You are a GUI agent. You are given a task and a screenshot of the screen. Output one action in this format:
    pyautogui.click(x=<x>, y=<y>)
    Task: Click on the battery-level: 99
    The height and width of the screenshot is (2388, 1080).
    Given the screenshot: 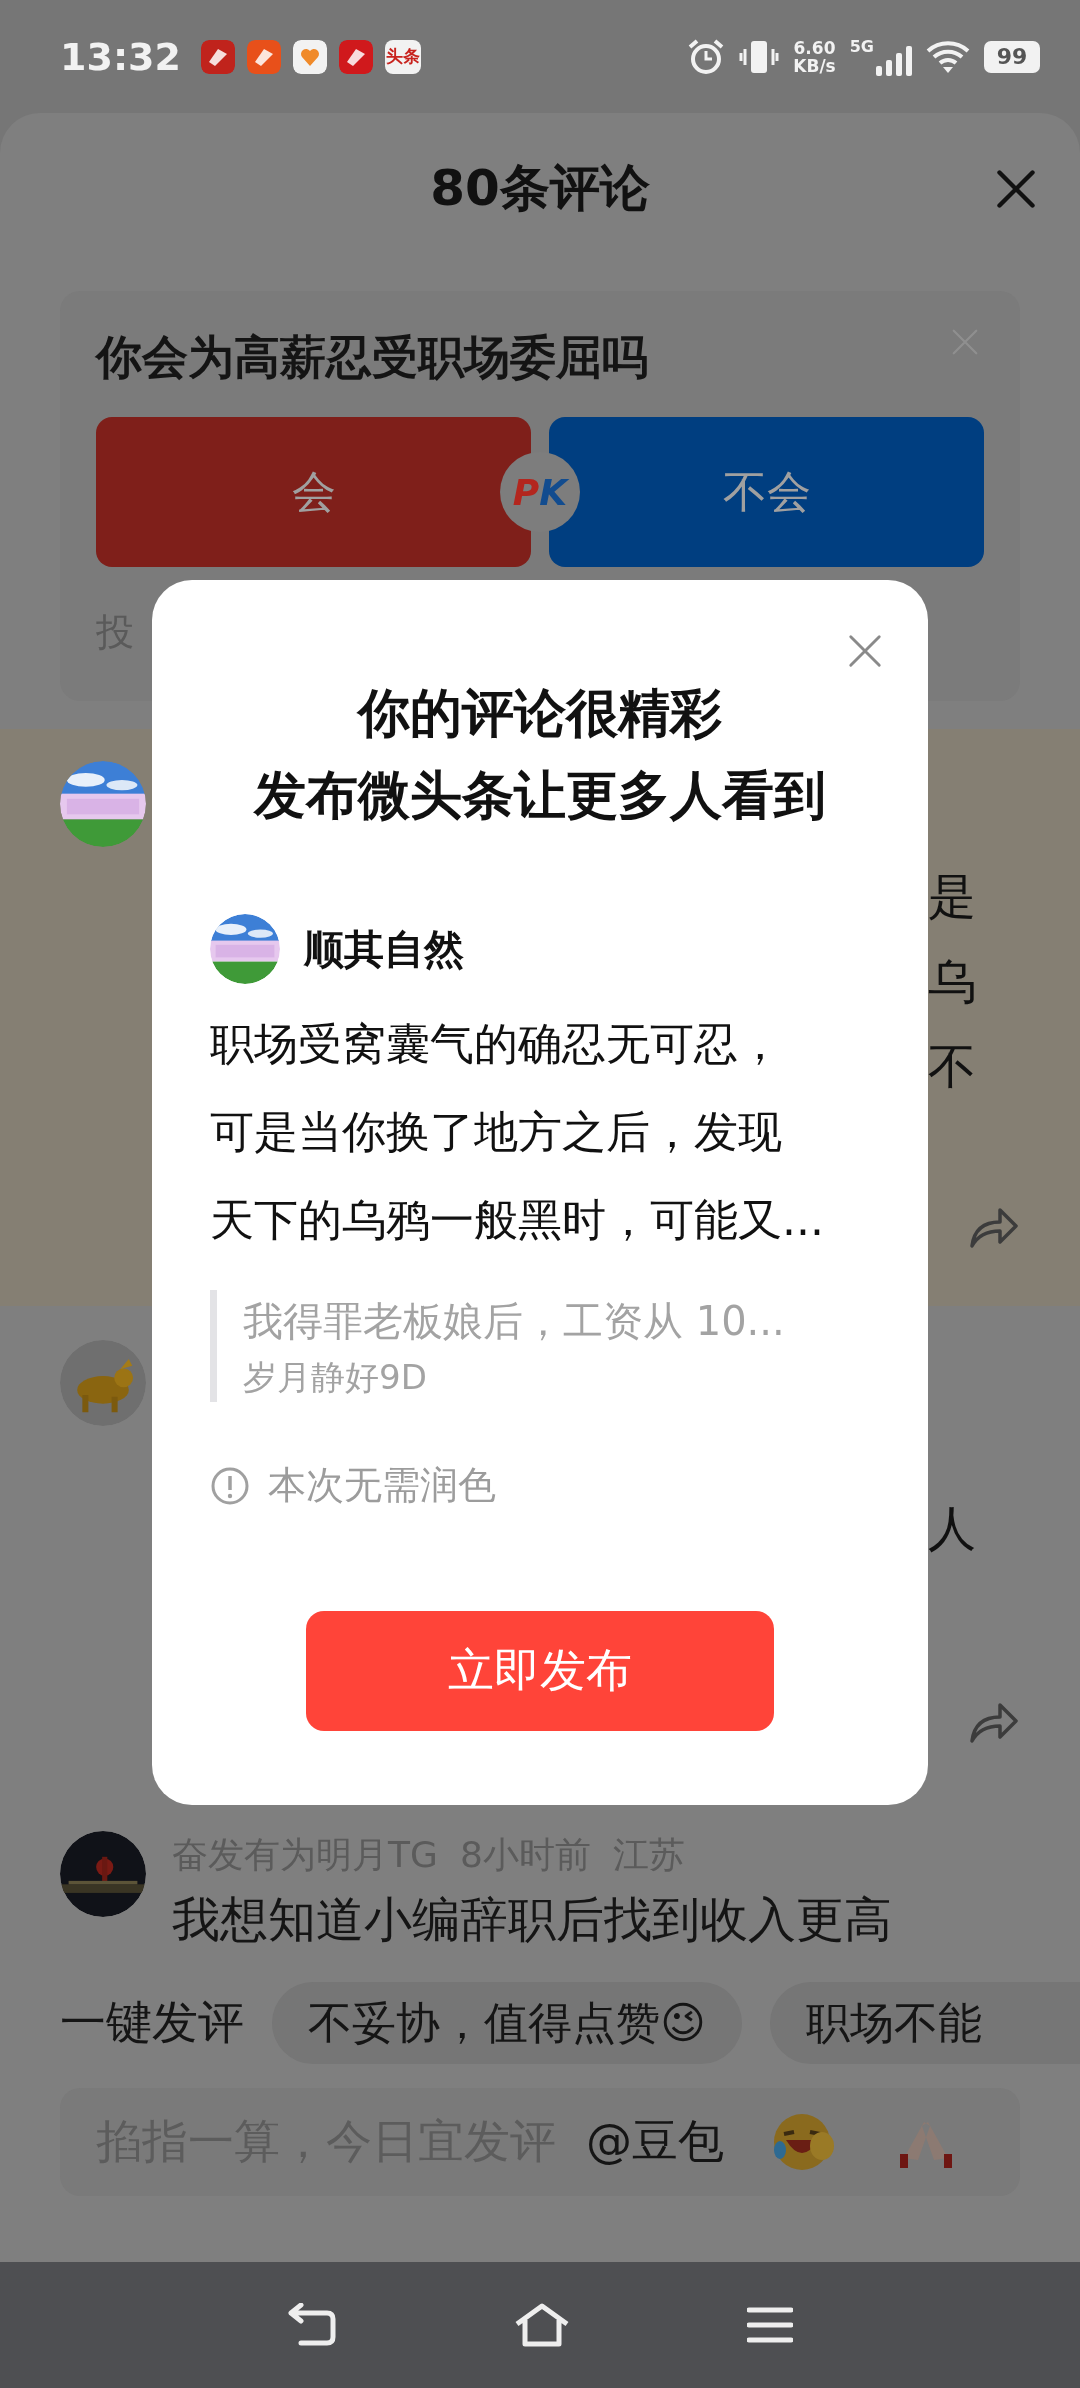 What is the action you would take?
    pyautogui.click(x=1012, y=56)
    